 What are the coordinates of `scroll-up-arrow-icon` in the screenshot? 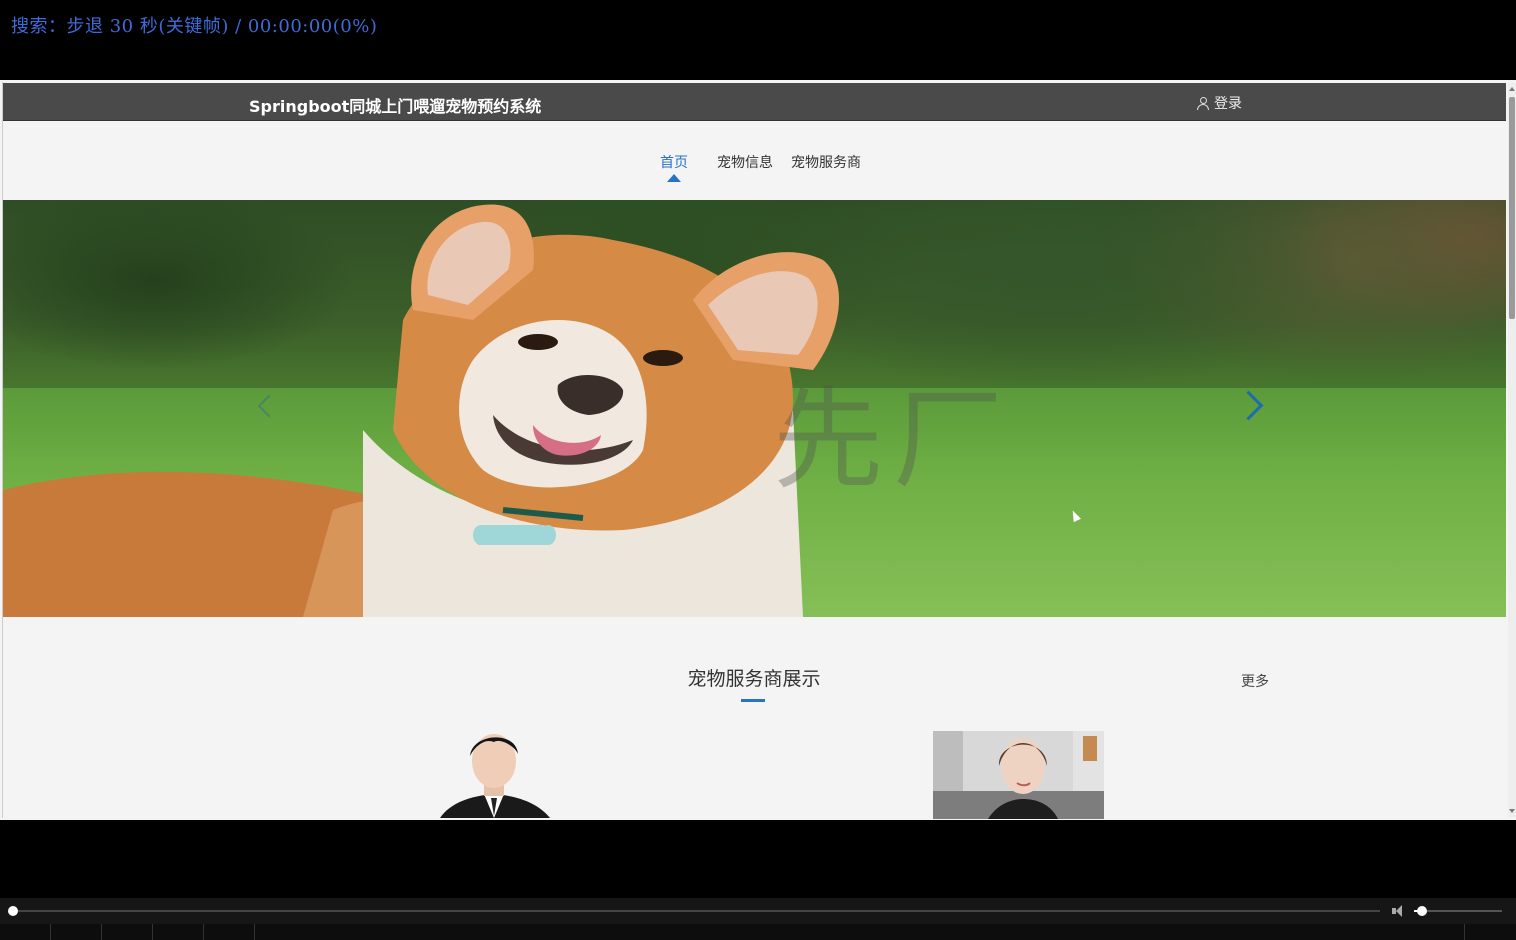 It's located at (1512, 89).